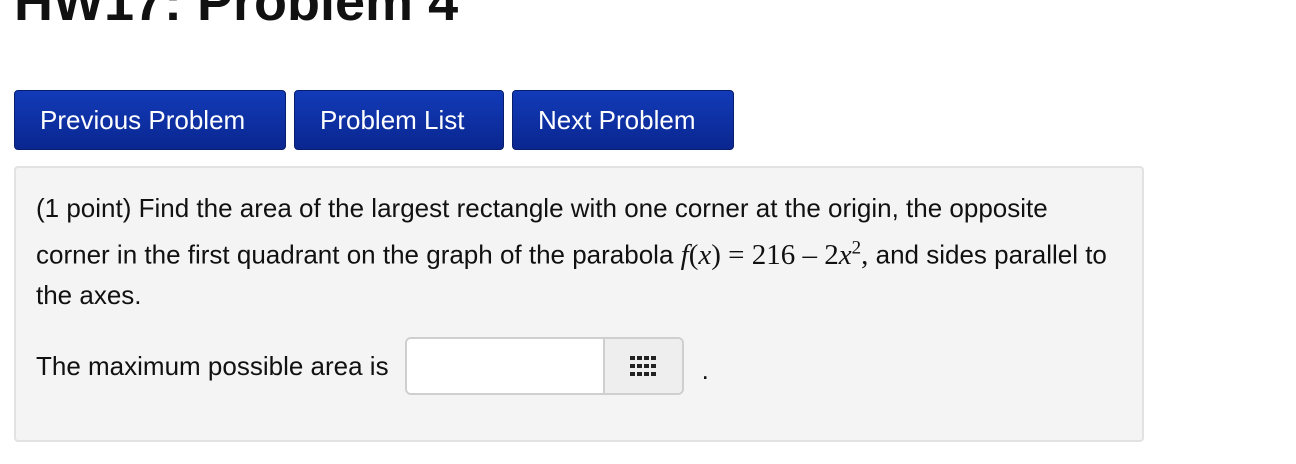 The image size is (1296, 464). What do you see at coordinates (623, 120) in the screenshot?
I see `next-problem-button: Next Problem` at bounding box center [623, 120].